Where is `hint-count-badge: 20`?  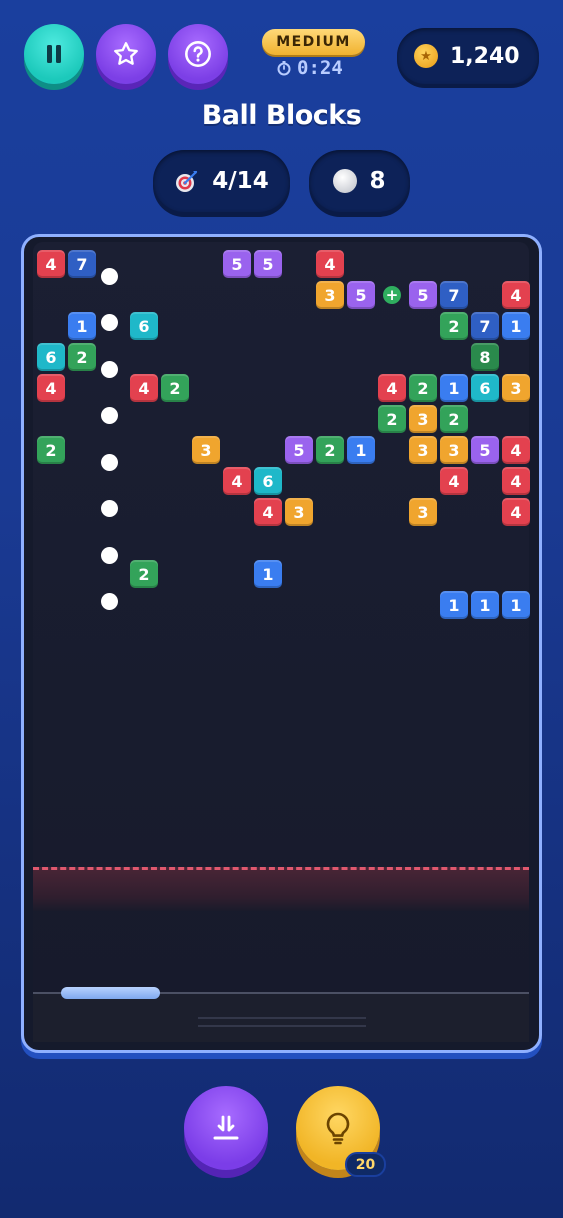 hint-count-badge: 20 is located at coordinates (365, 1164).